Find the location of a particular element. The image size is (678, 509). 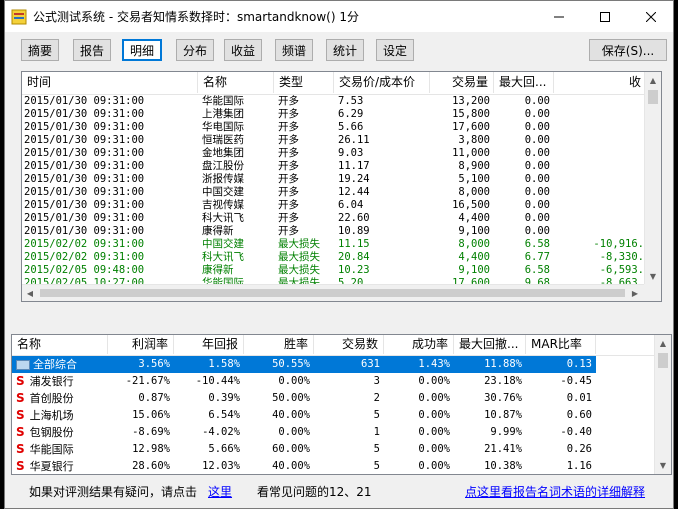

col-type: 类型 is located at coordinates (304, 82).